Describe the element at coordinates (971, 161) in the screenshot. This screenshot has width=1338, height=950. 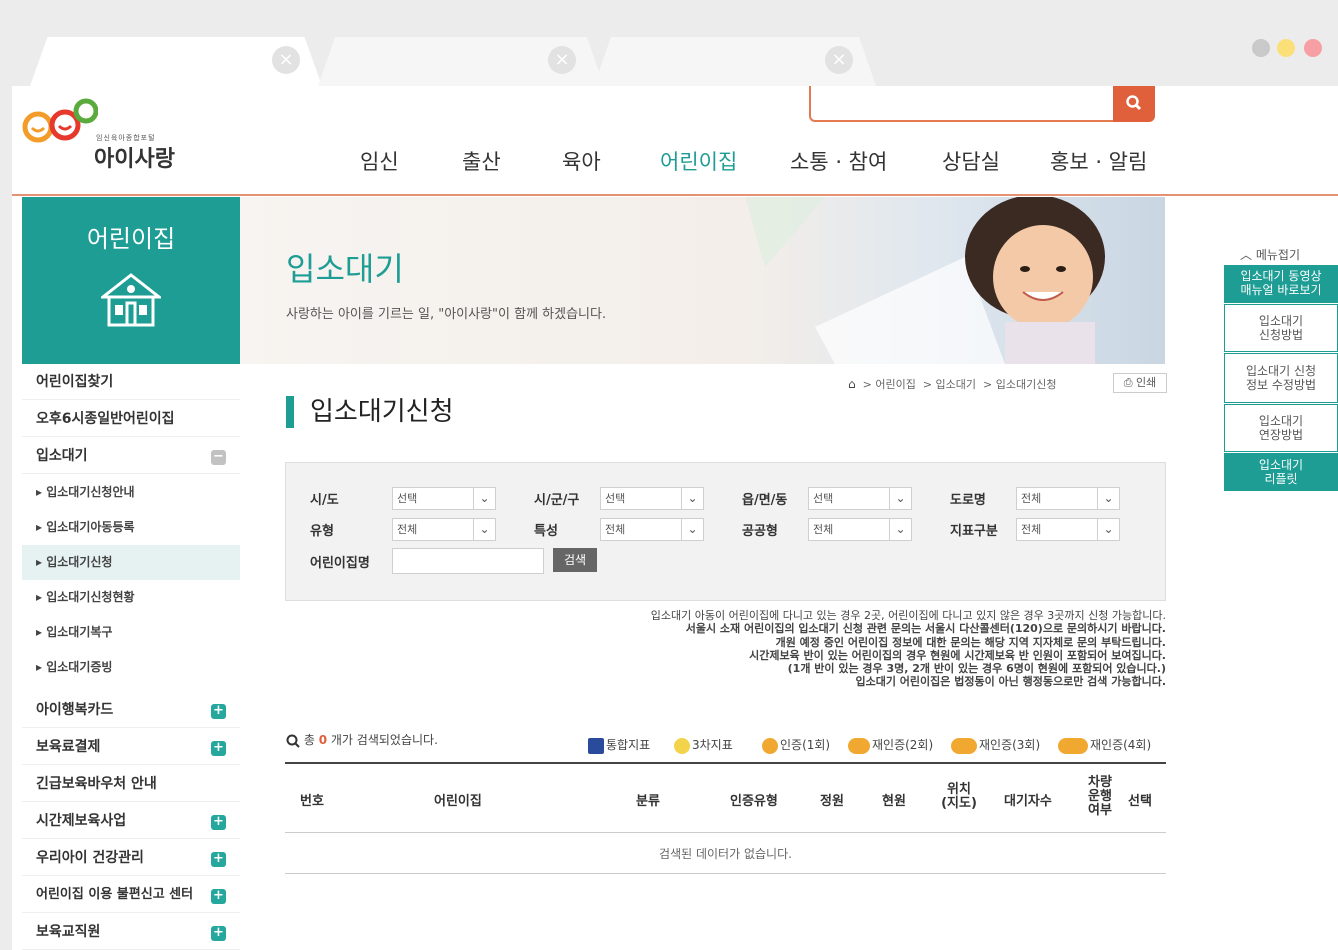
I see `nav-counseling: 상담실` at that location.